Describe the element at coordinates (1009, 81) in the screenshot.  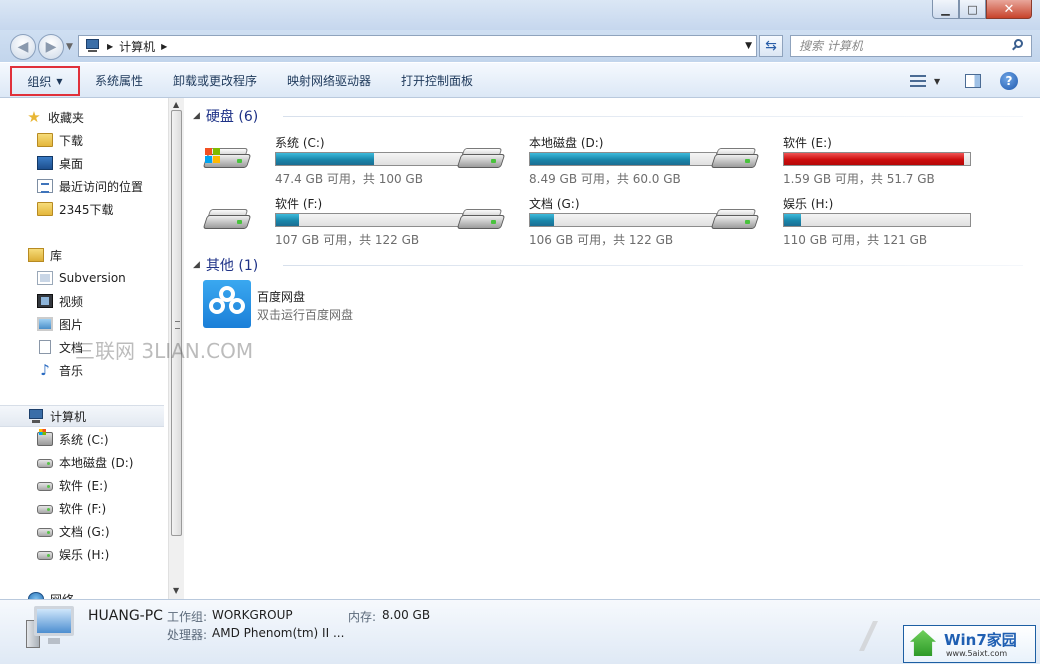
I see `help-button: ?` at that location.